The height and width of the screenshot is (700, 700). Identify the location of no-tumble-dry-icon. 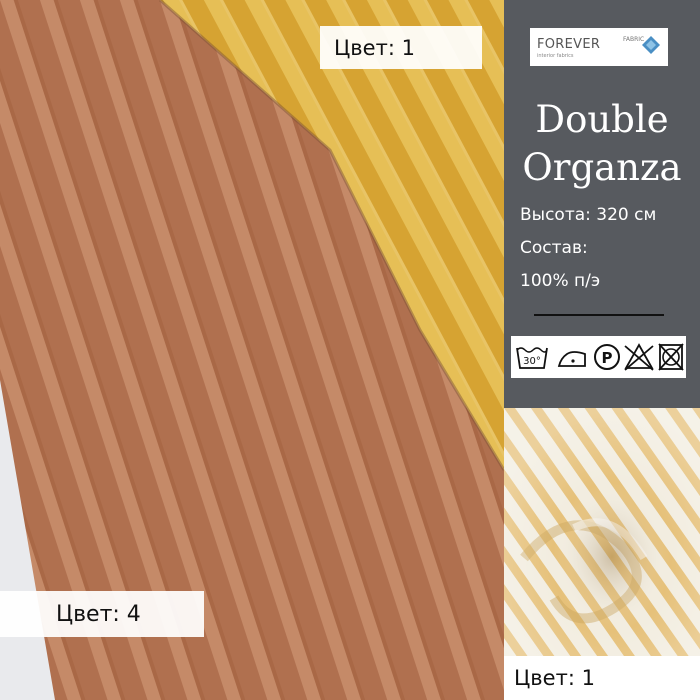
(671, 357).